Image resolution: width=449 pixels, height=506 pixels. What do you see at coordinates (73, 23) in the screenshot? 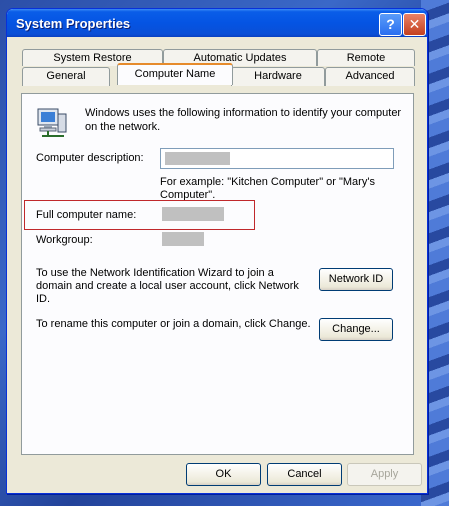
I see `window-title: System Properties` at bounding box center [73, 23].